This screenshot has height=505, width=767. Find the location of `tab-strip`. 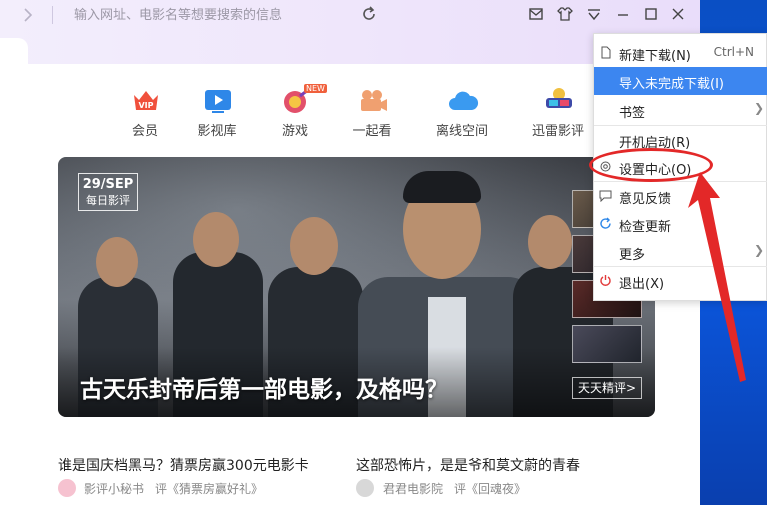

tab-strip is located at coordinates (14, 51).